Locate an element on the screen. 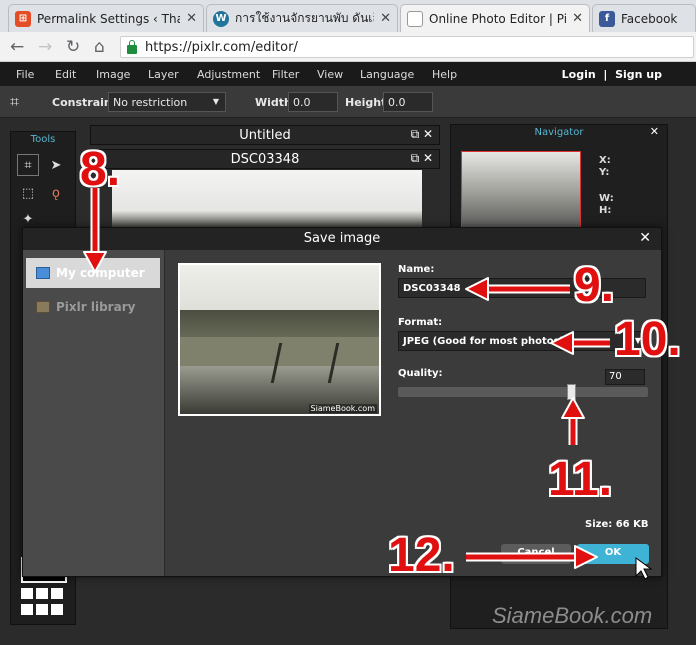 The image size is (696, 645). ok-button: OK is located at coordinates (613, 554).